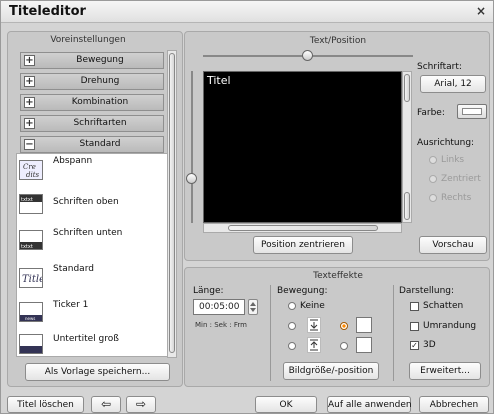  I want to click on preset-category-label: Schriftarten, so click(100, 123).